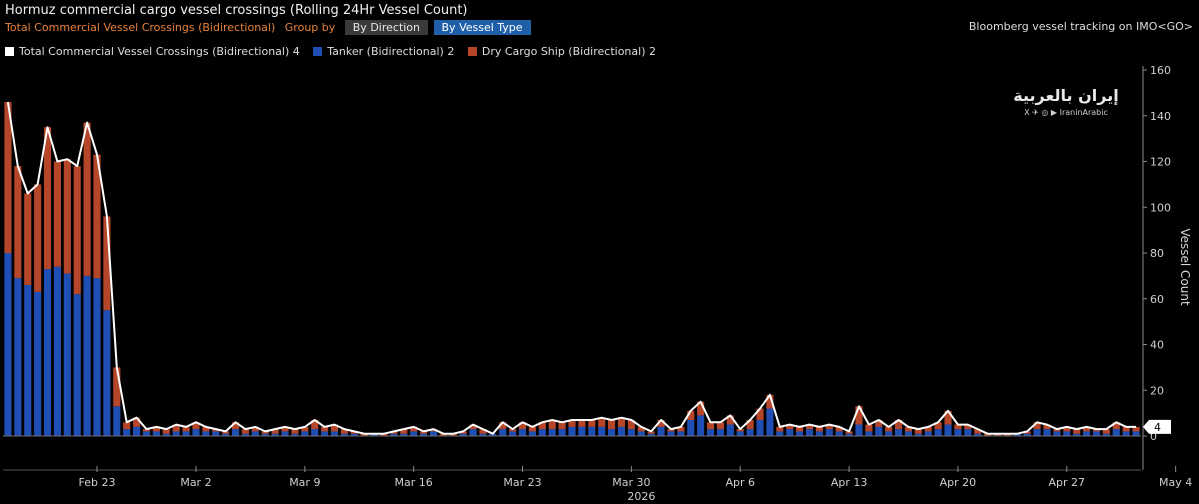  I want to click on x-tick-label: Apr 6, so click(740, 482).